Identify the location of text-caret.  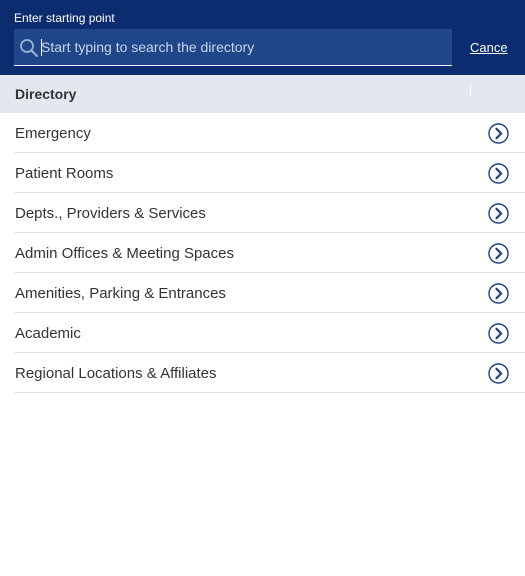
(41, 47).